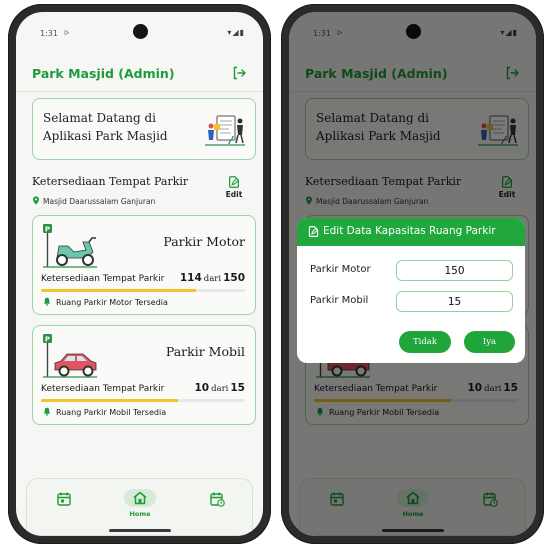 The height and width of the screenshot is (548, 547). I want to click on field-row-motor: Parkir Motor, so click(411, 271).